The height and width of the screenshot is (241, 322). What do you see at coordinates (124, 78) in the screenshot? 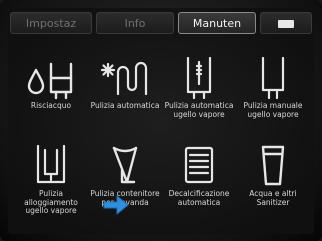
I see `auto-clean-icon` at bounding box center [124, 78].